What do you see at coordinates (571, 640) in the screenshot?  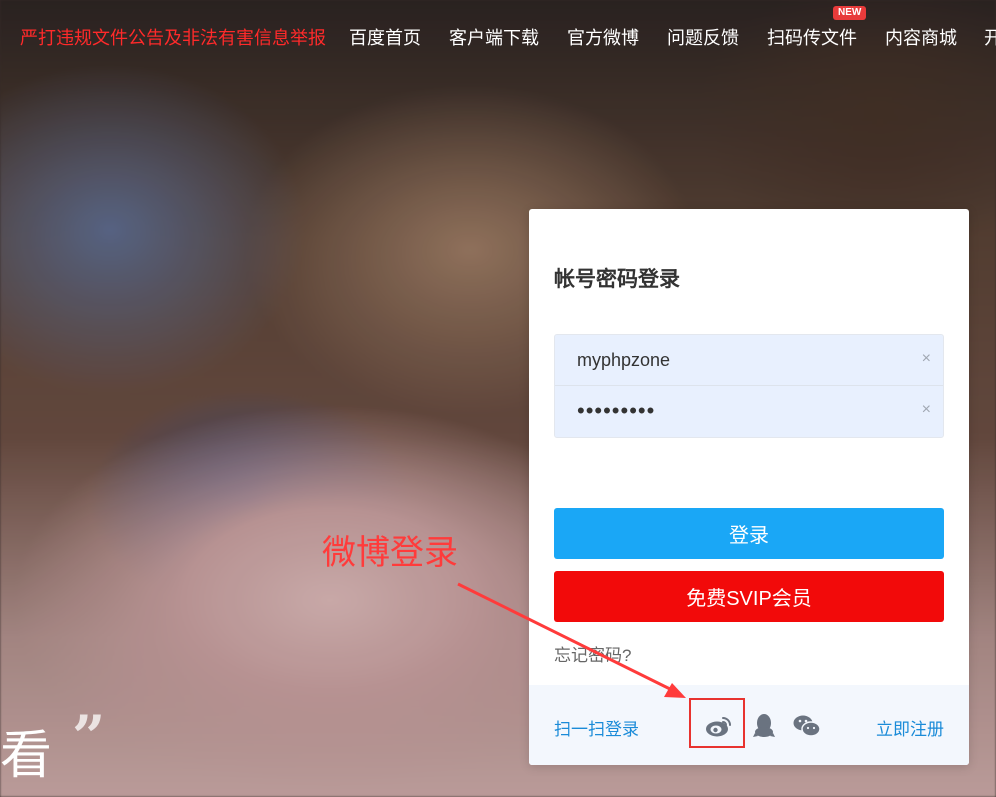 I see `annotation-arrow` at bounding box center [571, 640].